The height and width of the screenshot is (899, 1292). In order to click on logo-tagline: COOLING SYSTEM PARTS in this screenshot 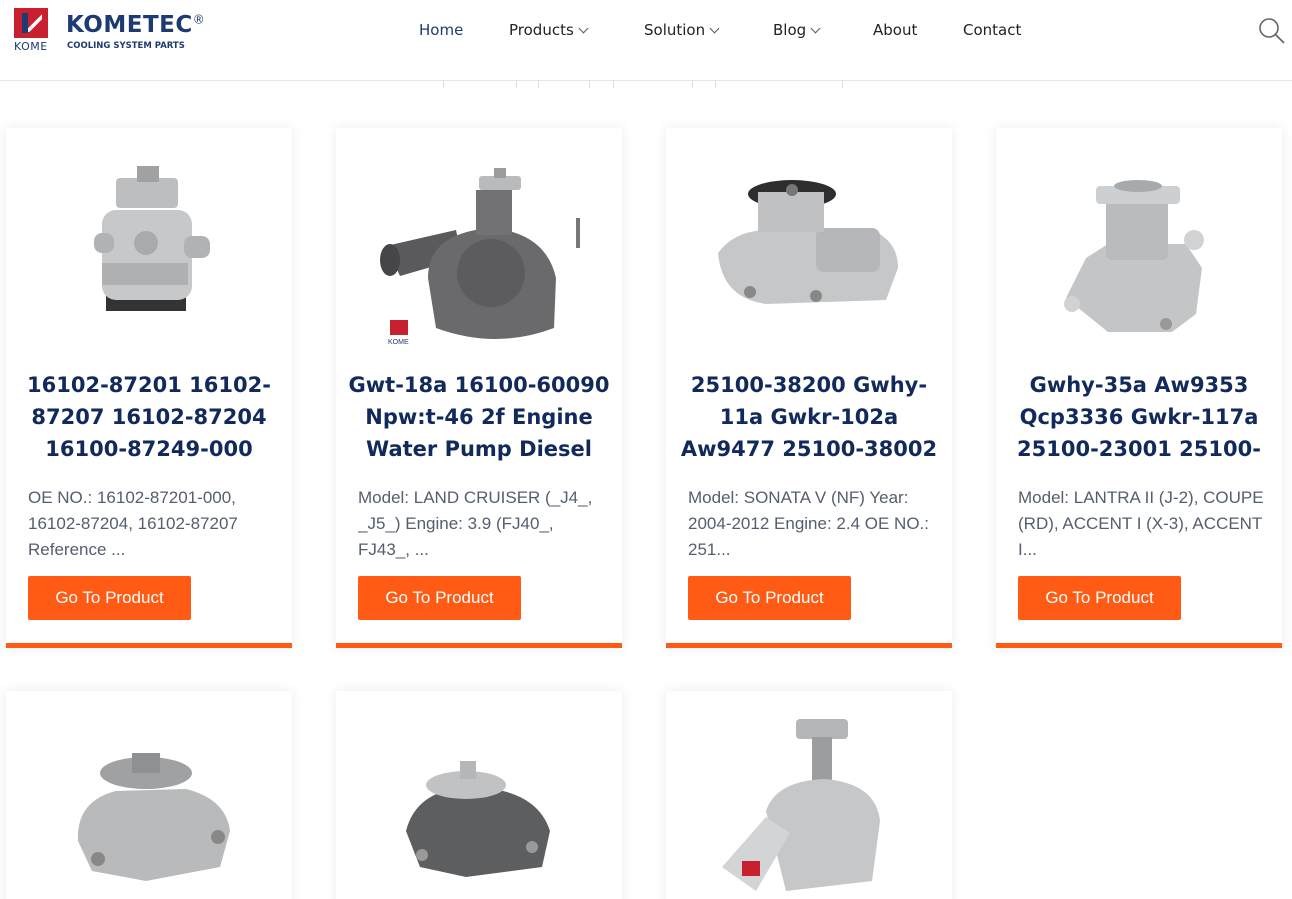, I will do `click(126, 46)`.